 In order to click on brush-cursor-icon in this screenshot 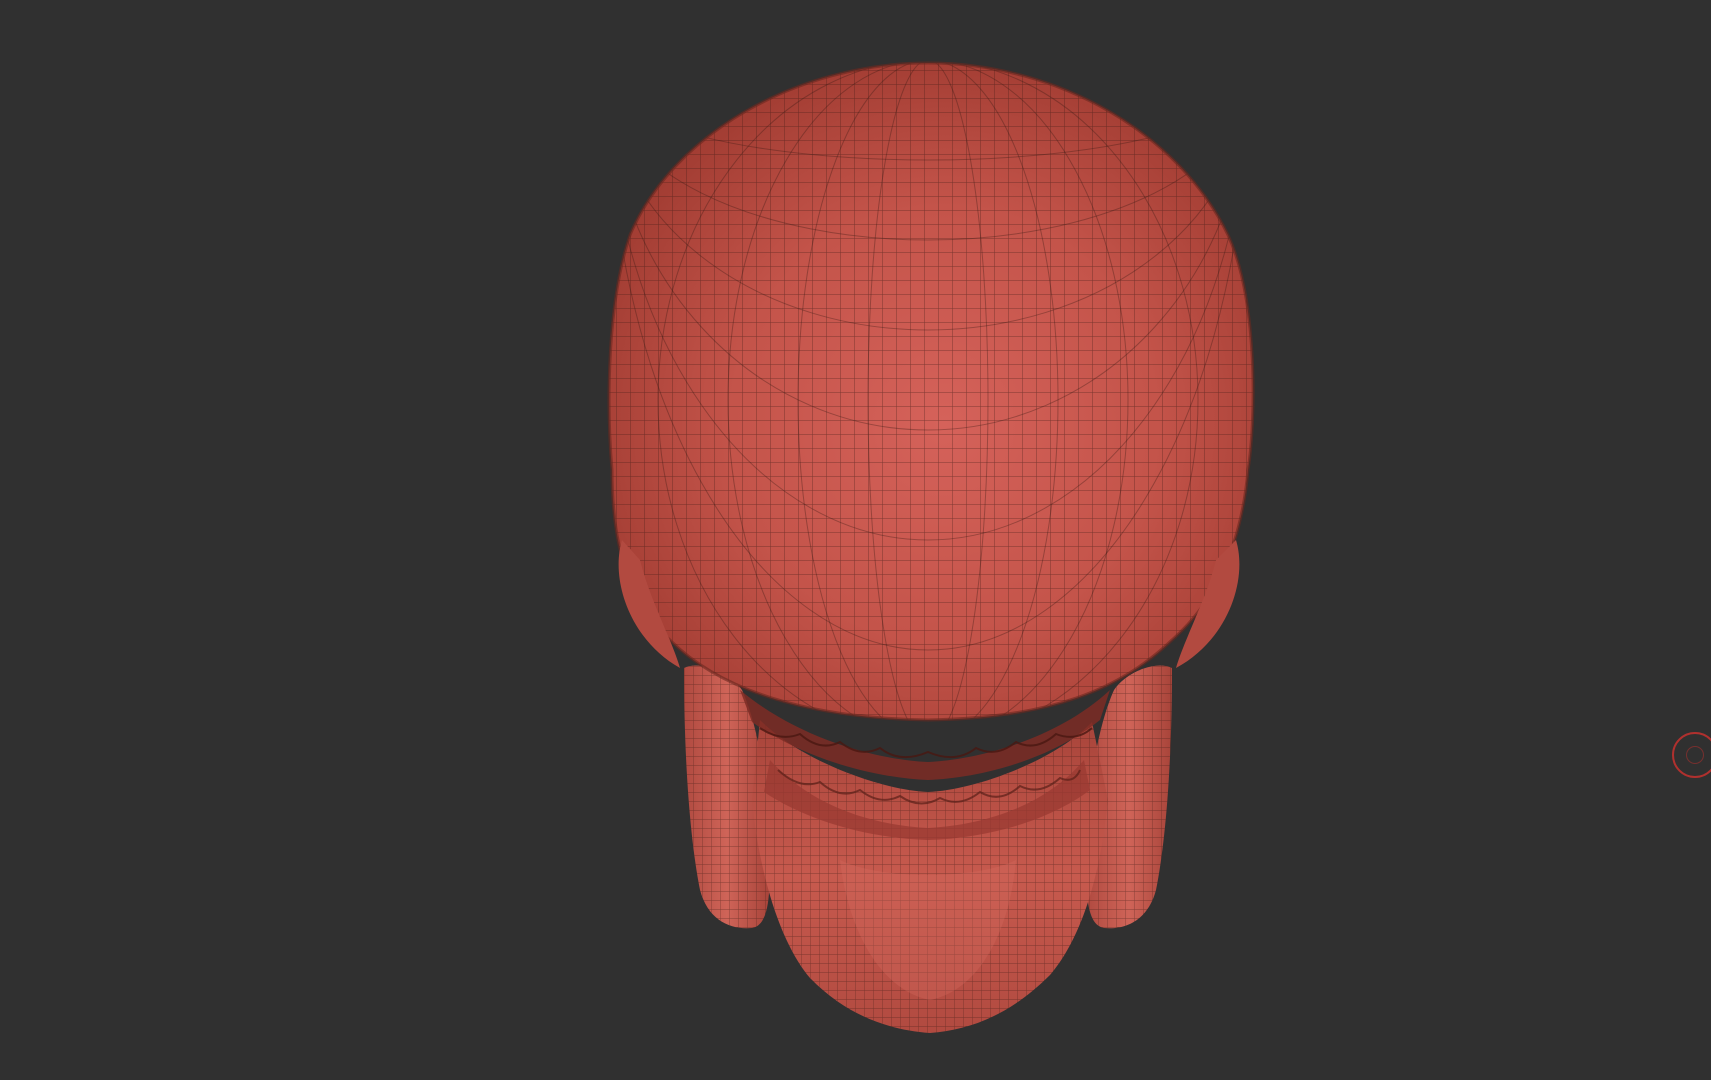, I will do `click(1691, 755)`.